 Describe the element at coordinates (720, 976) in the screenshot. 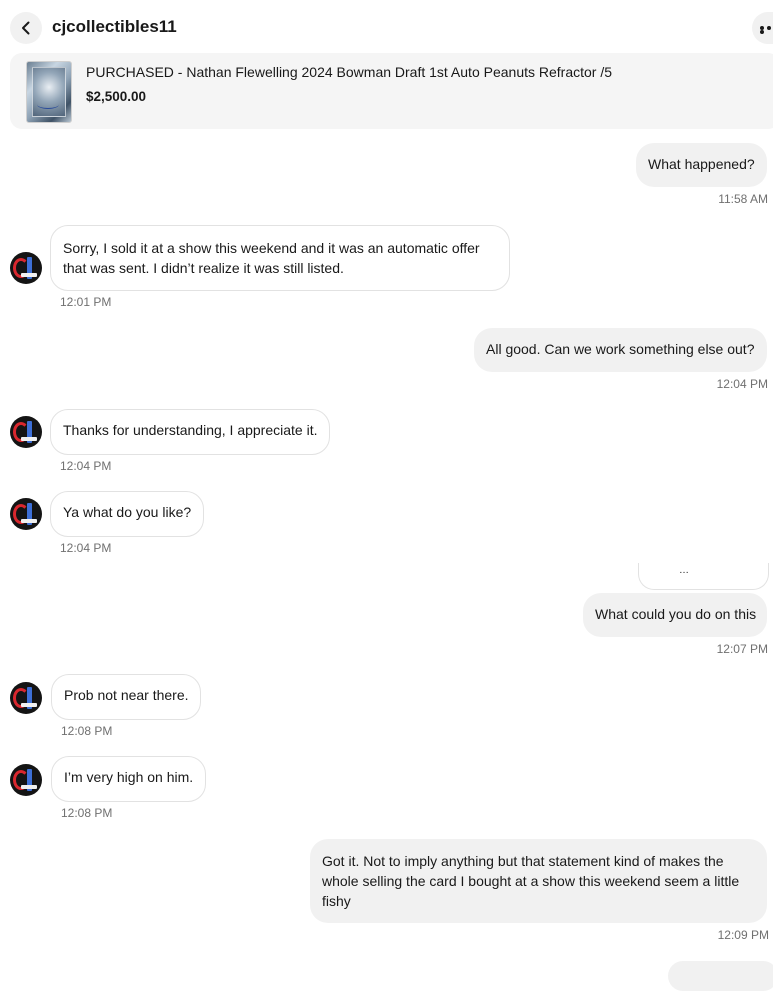

I see `message-bubble-outgoing-cutoff` at that location.